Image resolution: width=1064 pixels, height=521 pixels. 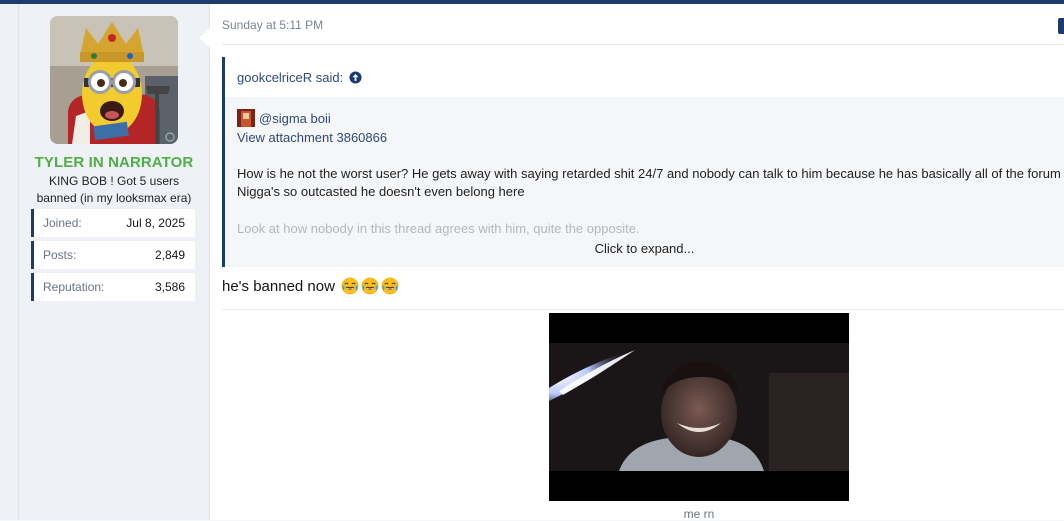 I want to click on quote-header: gookcelriceR said:, so click(x=644, y=77).